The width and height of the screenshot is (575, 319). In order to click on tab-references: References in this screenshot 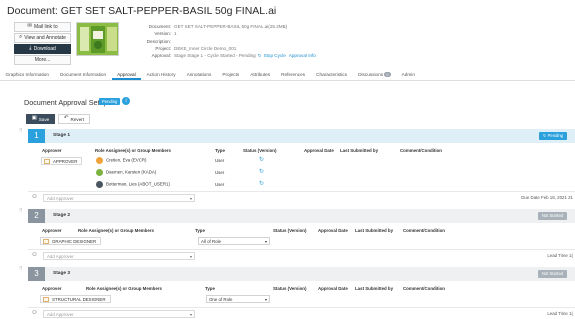, I will do `click(293, 74)`.